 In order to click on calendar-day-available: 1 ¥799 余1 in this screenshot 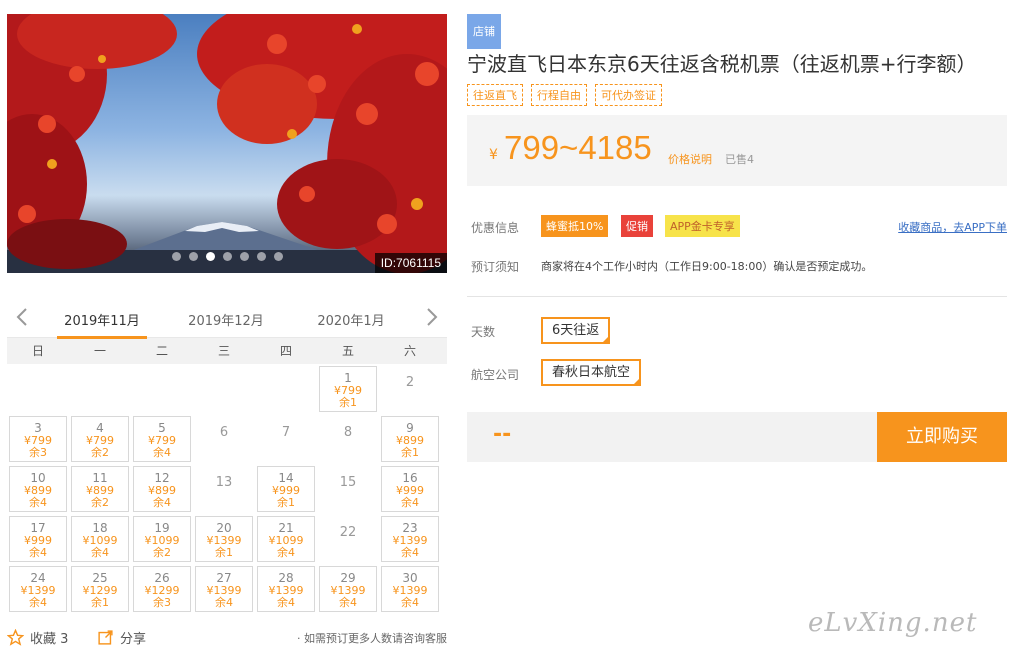, I will do `click(348, 389)`.